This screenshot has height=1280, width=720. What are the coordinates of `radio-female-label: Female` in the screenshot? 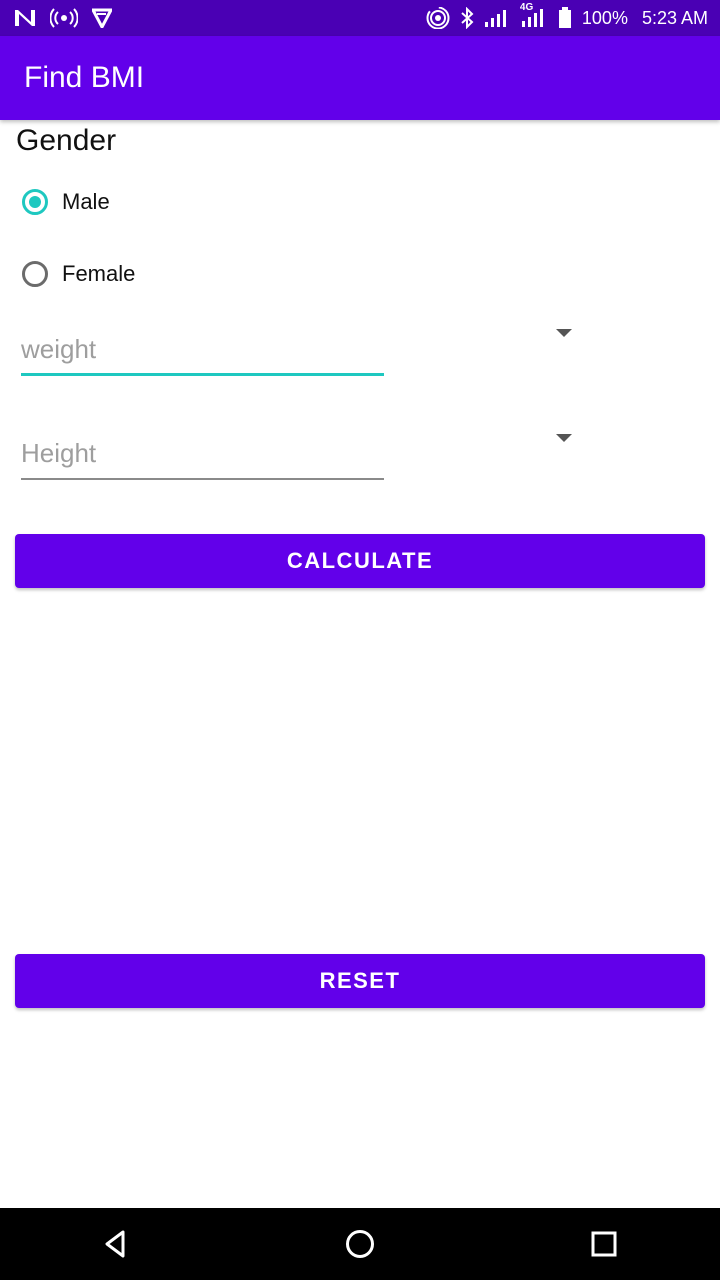 It's located at (99, 273).